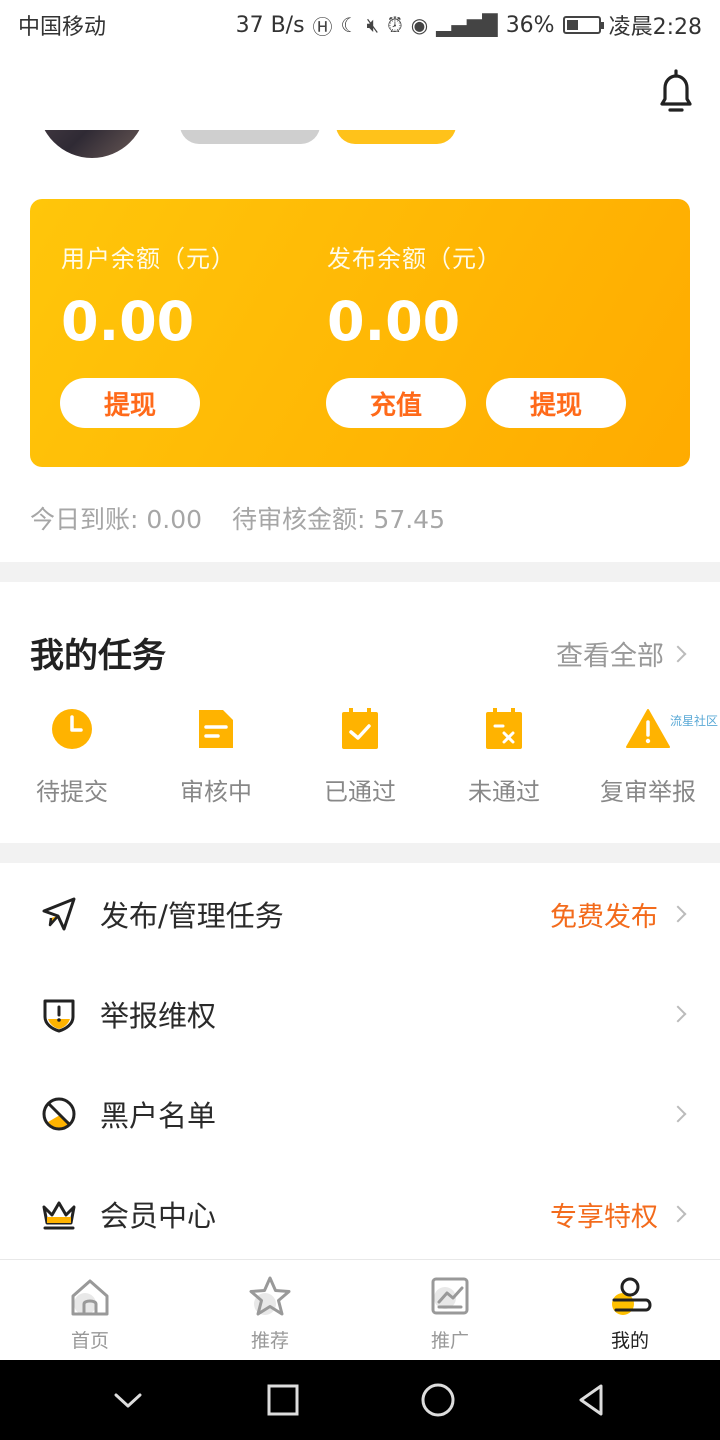 This screenshot has height=1440, width=720. What do you see at coordinates (158, 1116) in the screenshot?
I see `menu-label: 黑户名单` at bounding box center [158, 1116].